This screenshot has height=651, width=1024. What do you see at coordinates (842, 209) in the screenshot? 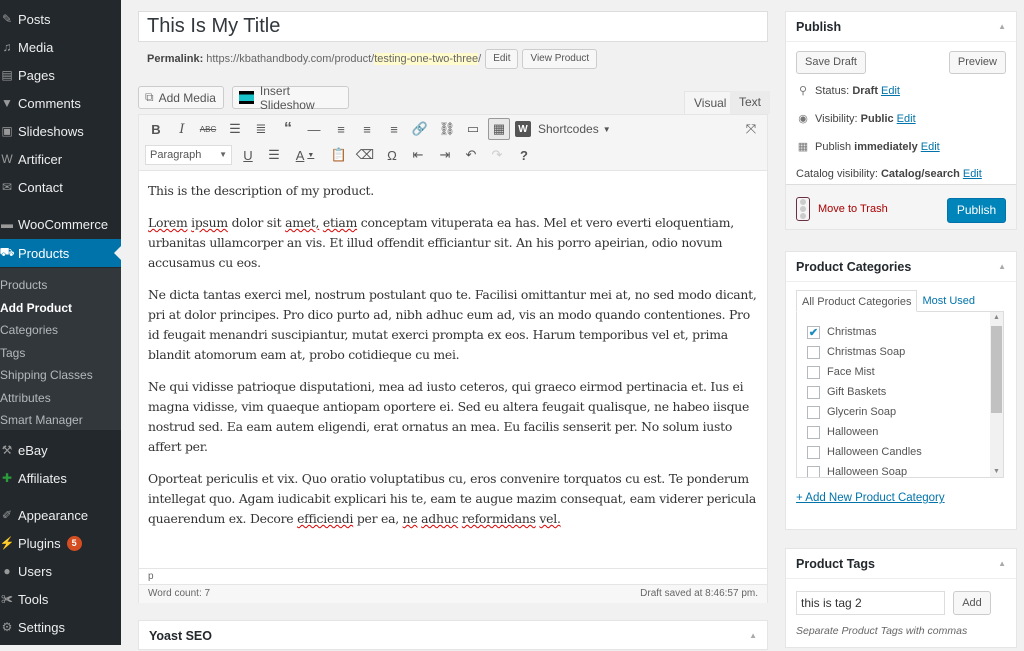
I see `move-to-trash-link: Move to Trash` at bounding box center [842, 209].